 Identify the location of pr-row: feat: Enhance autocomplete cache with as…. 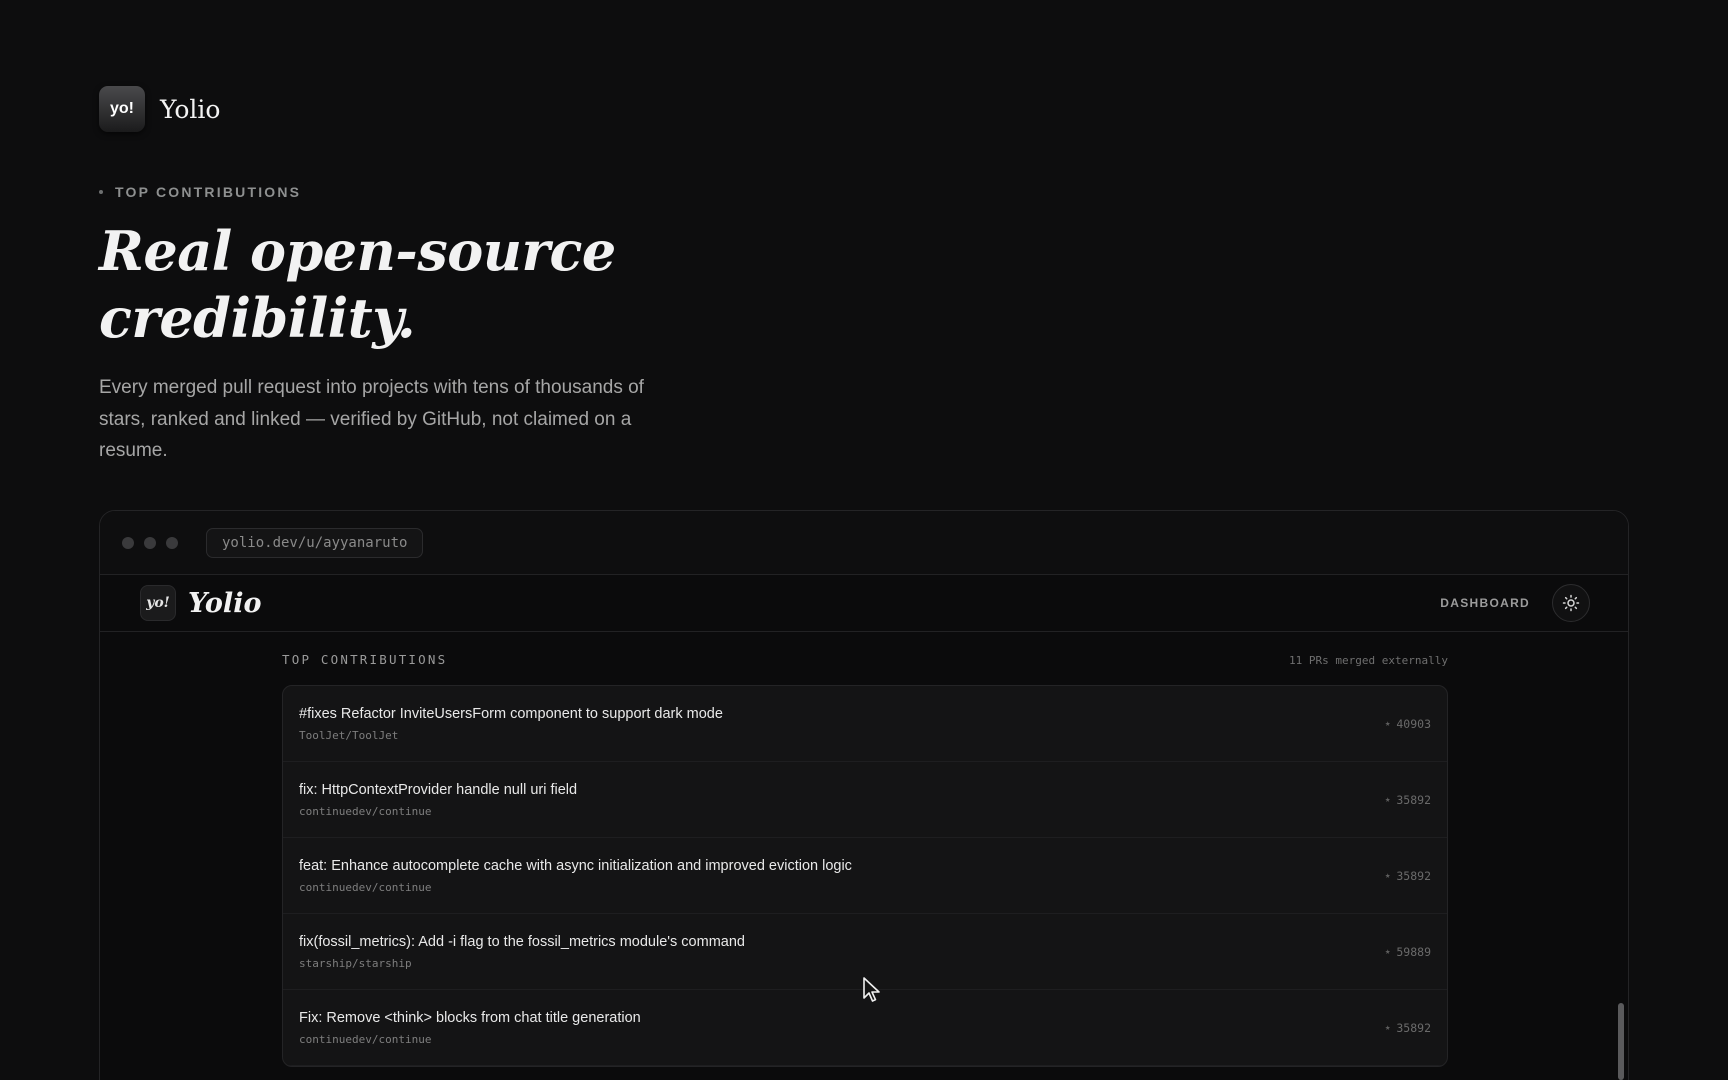
(865, 876).